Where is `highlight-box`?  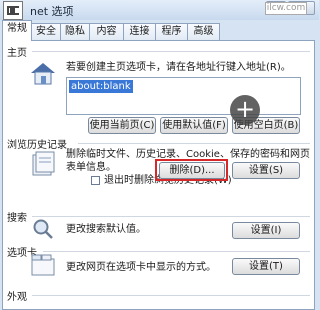
highlight-box is located at coordinates (191, 170).